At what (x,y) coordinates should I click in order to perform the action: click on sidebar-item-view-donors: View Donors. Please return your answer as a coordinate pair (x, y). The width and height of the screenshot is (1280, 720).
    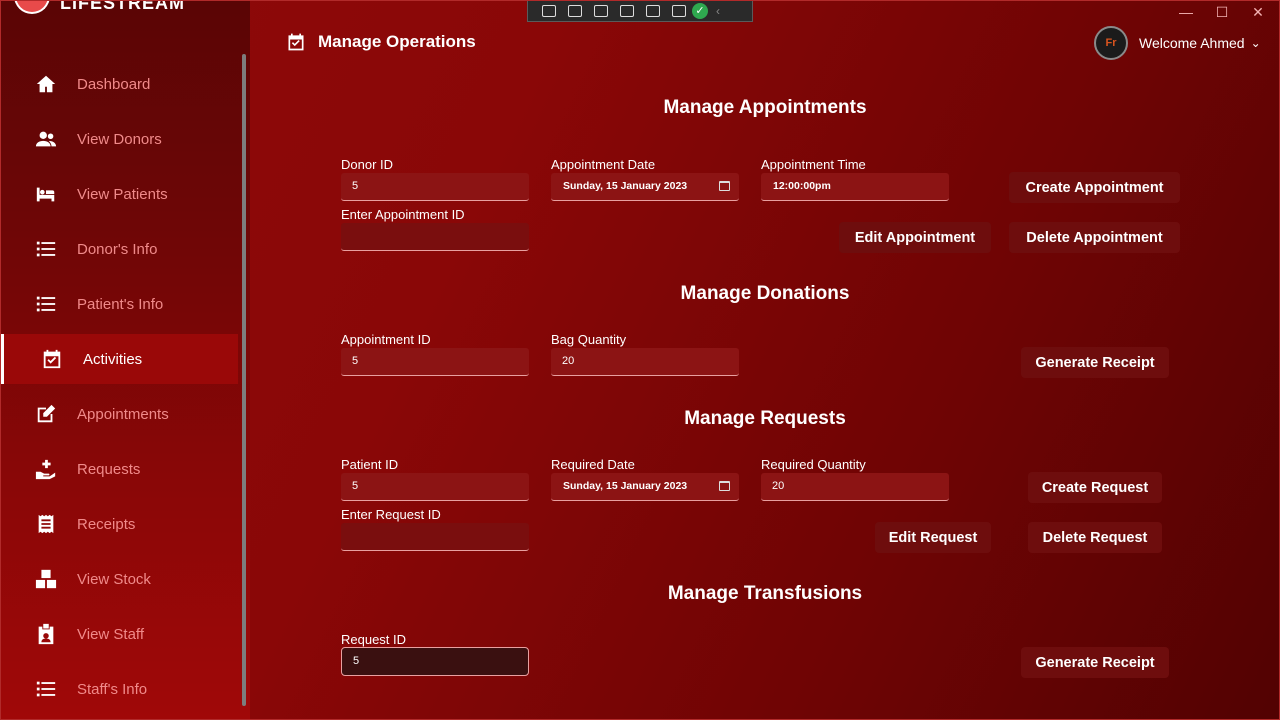
    Looking at the image, I should click on (119, 139).